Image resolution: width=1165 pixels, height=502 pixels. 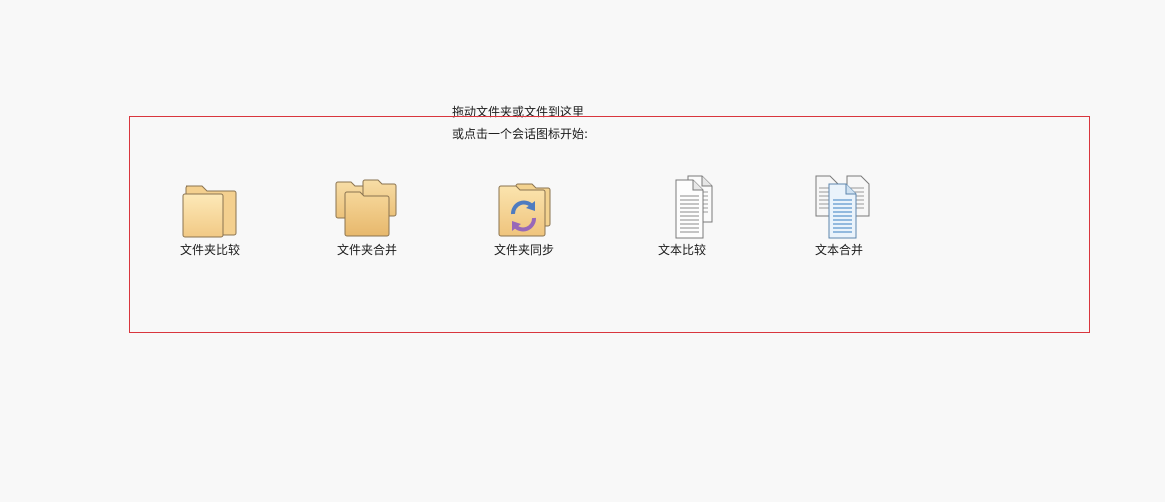 I want to click on session-folder-merge: 文件夹合并, so click(x=367, y=218).